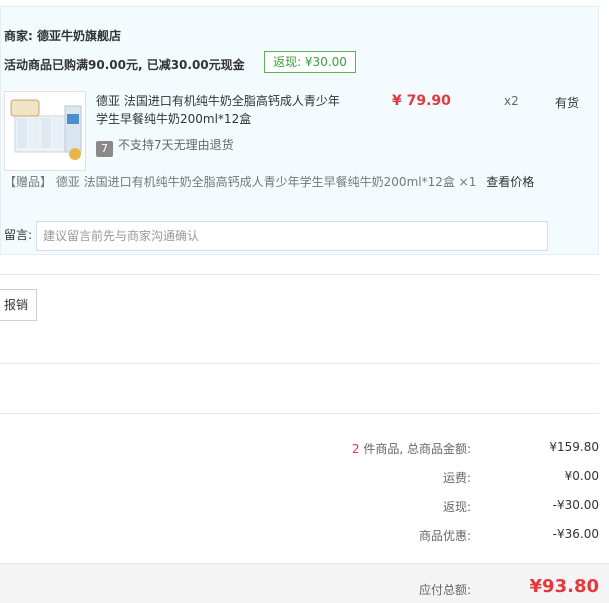 The image size is (609, 603). Describe the element at coordinates (575, 505) in the screenshot. I see `rebate-value: -¥30.00` at that location.